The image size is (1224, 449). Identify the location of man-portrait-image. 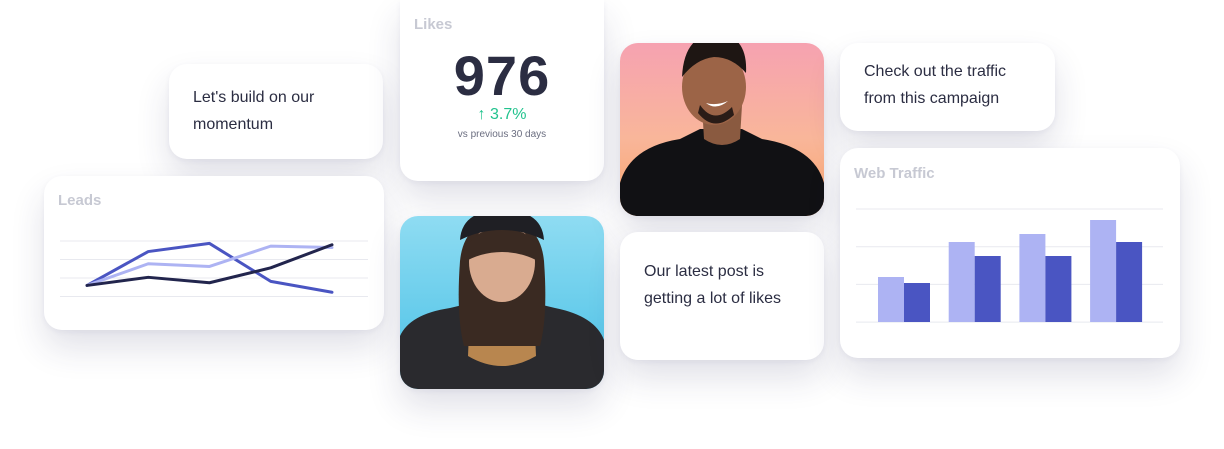
(722, 129).